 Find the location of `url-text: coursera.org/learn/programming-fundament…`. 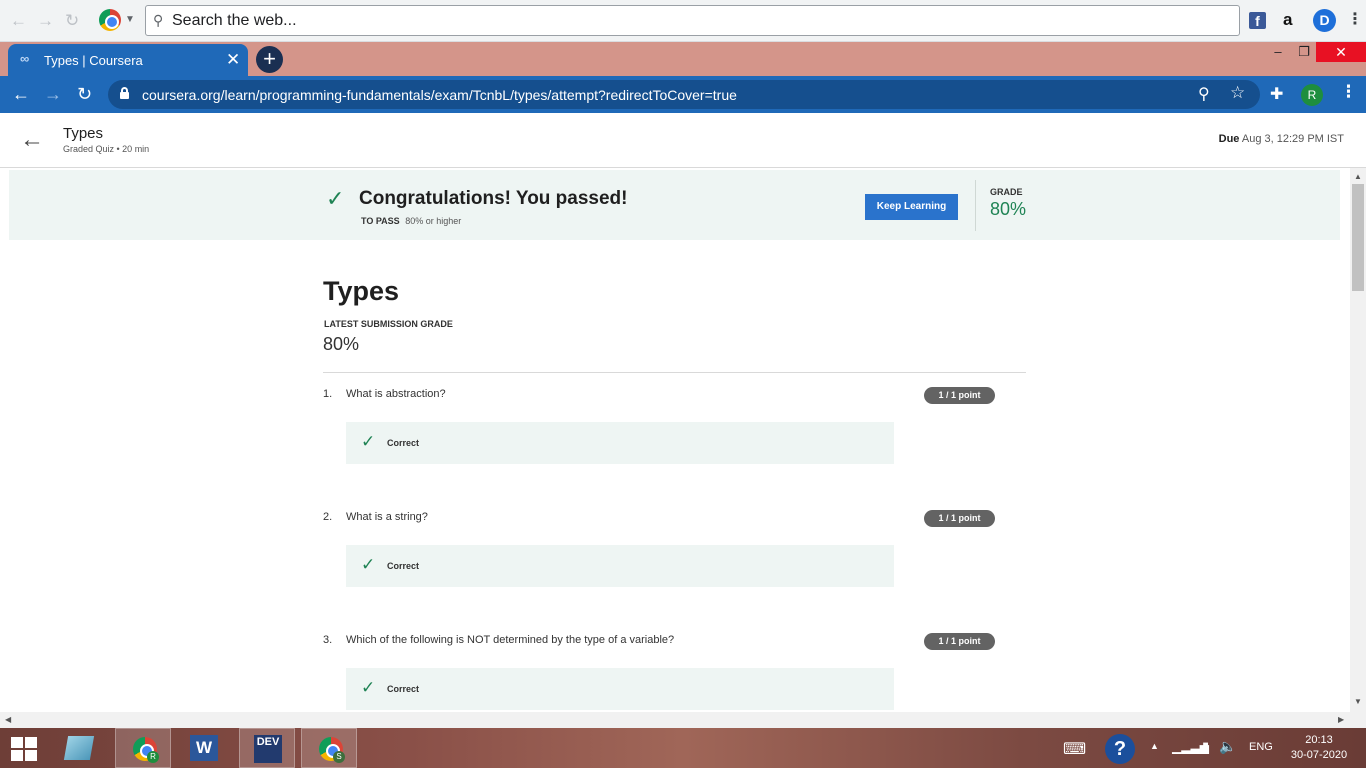

url-text: coursera.org/learn/programming-fundament… is located at coordinates (439, 95).